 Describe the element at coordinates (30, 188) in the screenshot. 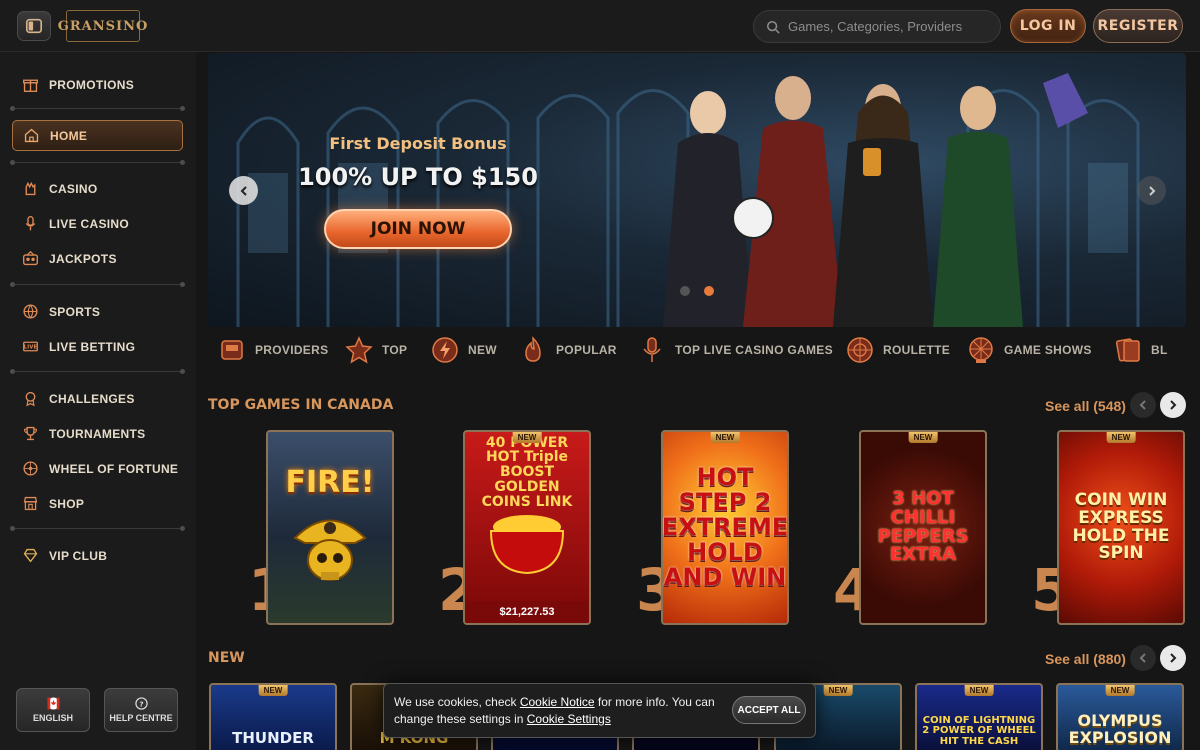

I see `casino-hand-icon` at that location.